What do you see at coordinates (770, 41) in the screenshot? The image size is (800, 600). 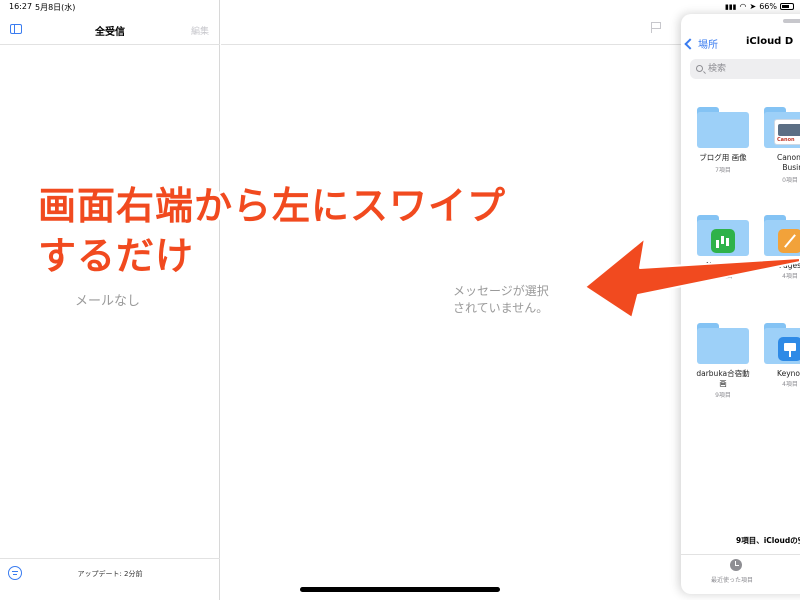 I see `files-title: iCloud D` at bounding box center [770, 41].